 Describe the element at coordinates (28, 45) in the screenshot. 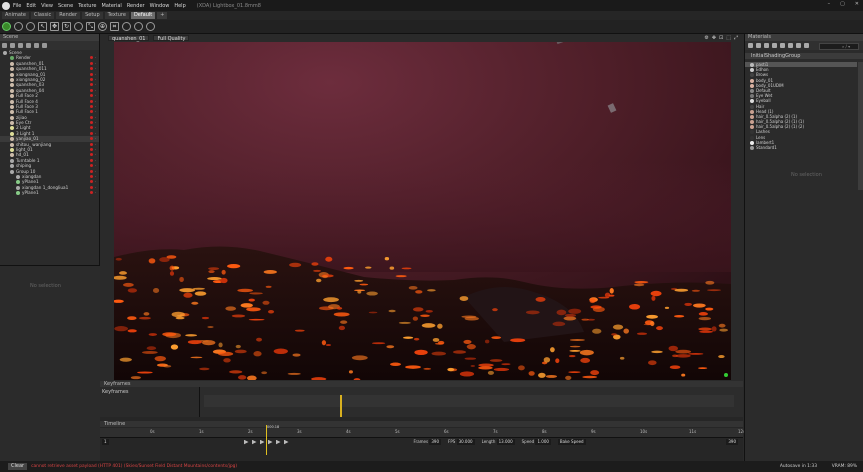

I see `group-icon` at that location.